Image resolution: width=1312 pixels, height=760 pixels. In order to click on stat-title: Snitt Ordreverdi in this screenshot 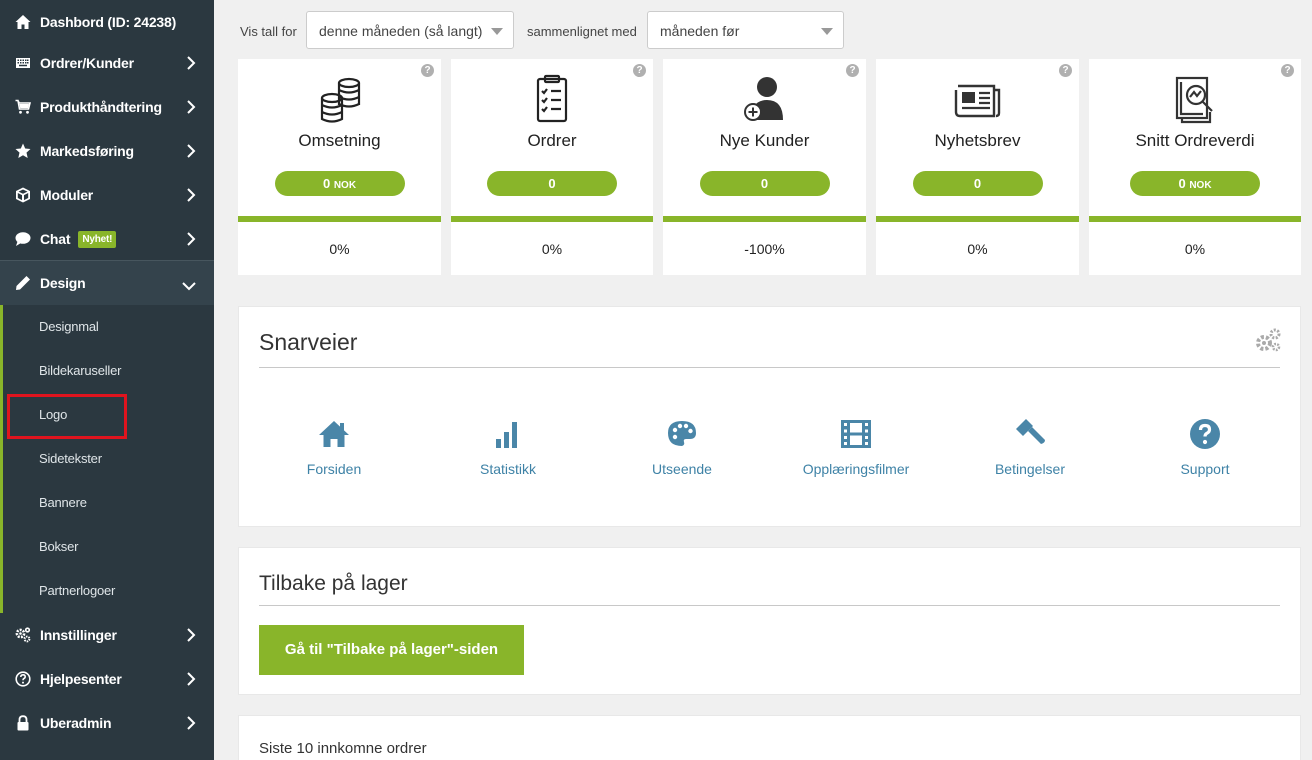, I will do `click(1195, 140)`.